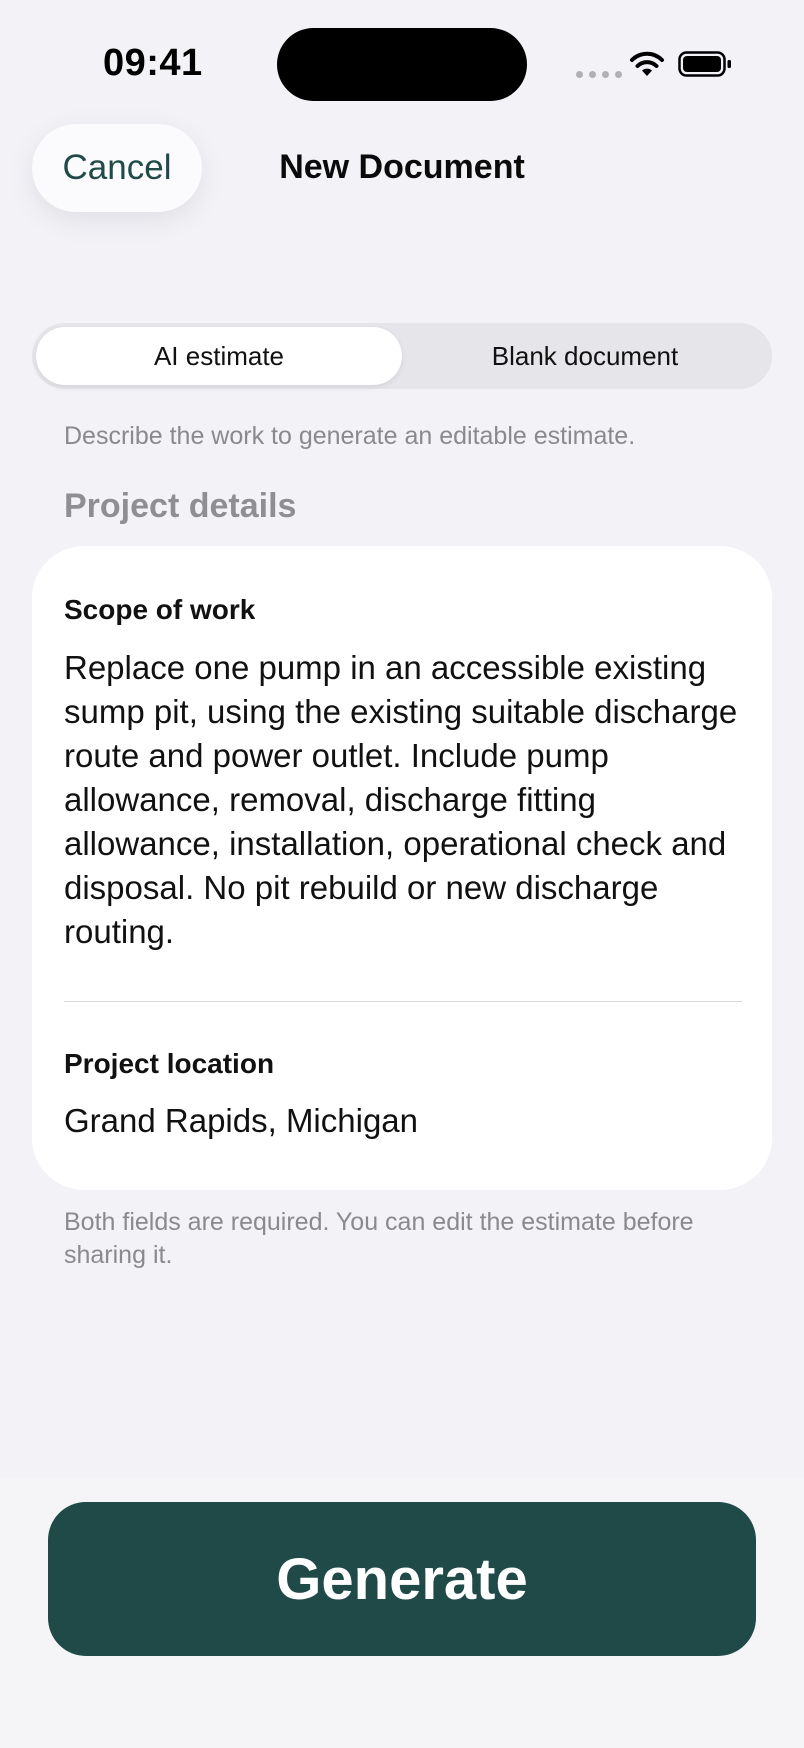 Image resolution: width=804 pixels, height=1748 pixels. What do you see at coordinates (153, 63) in the screenshot?
I see `status-time: 09:41` at bounding box center [153, 63].